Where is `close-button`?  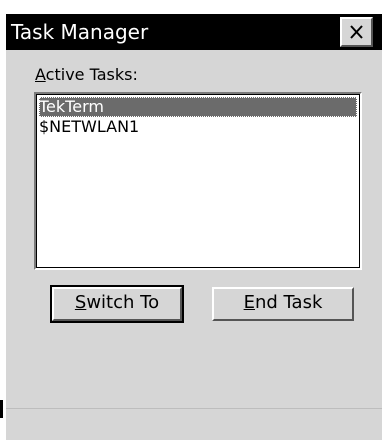 close-button is located at coordinates (356, 32).